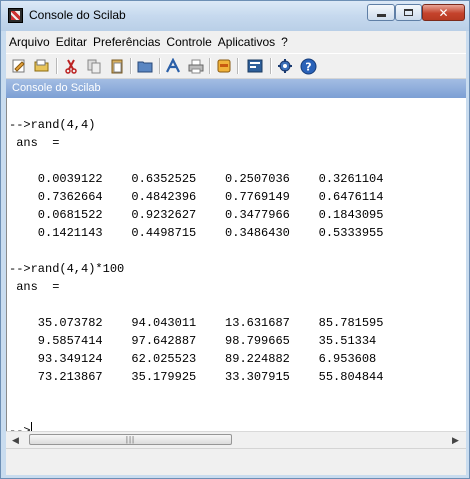  I want to click on scroll-thumb: |||, so click(130, 439).